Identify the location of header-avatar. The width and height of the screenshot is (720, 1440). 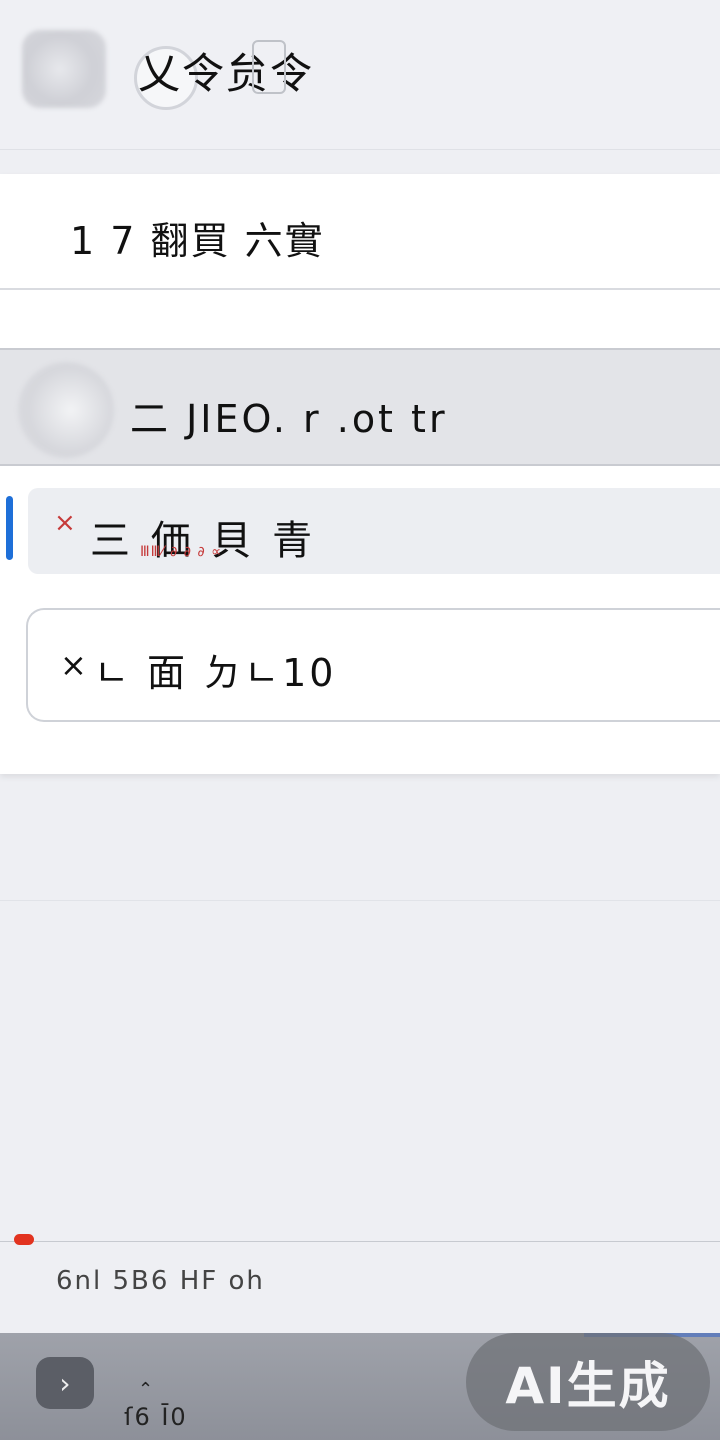
(64, 69).